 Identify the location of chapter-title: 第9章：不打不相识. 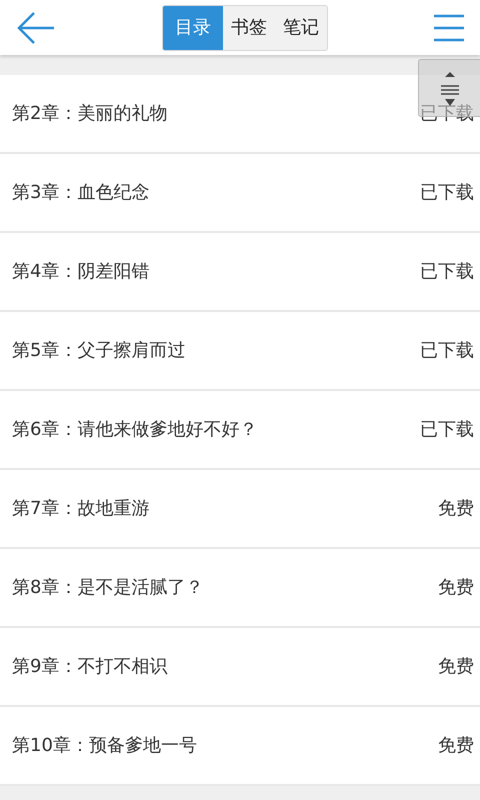
(90, 667).